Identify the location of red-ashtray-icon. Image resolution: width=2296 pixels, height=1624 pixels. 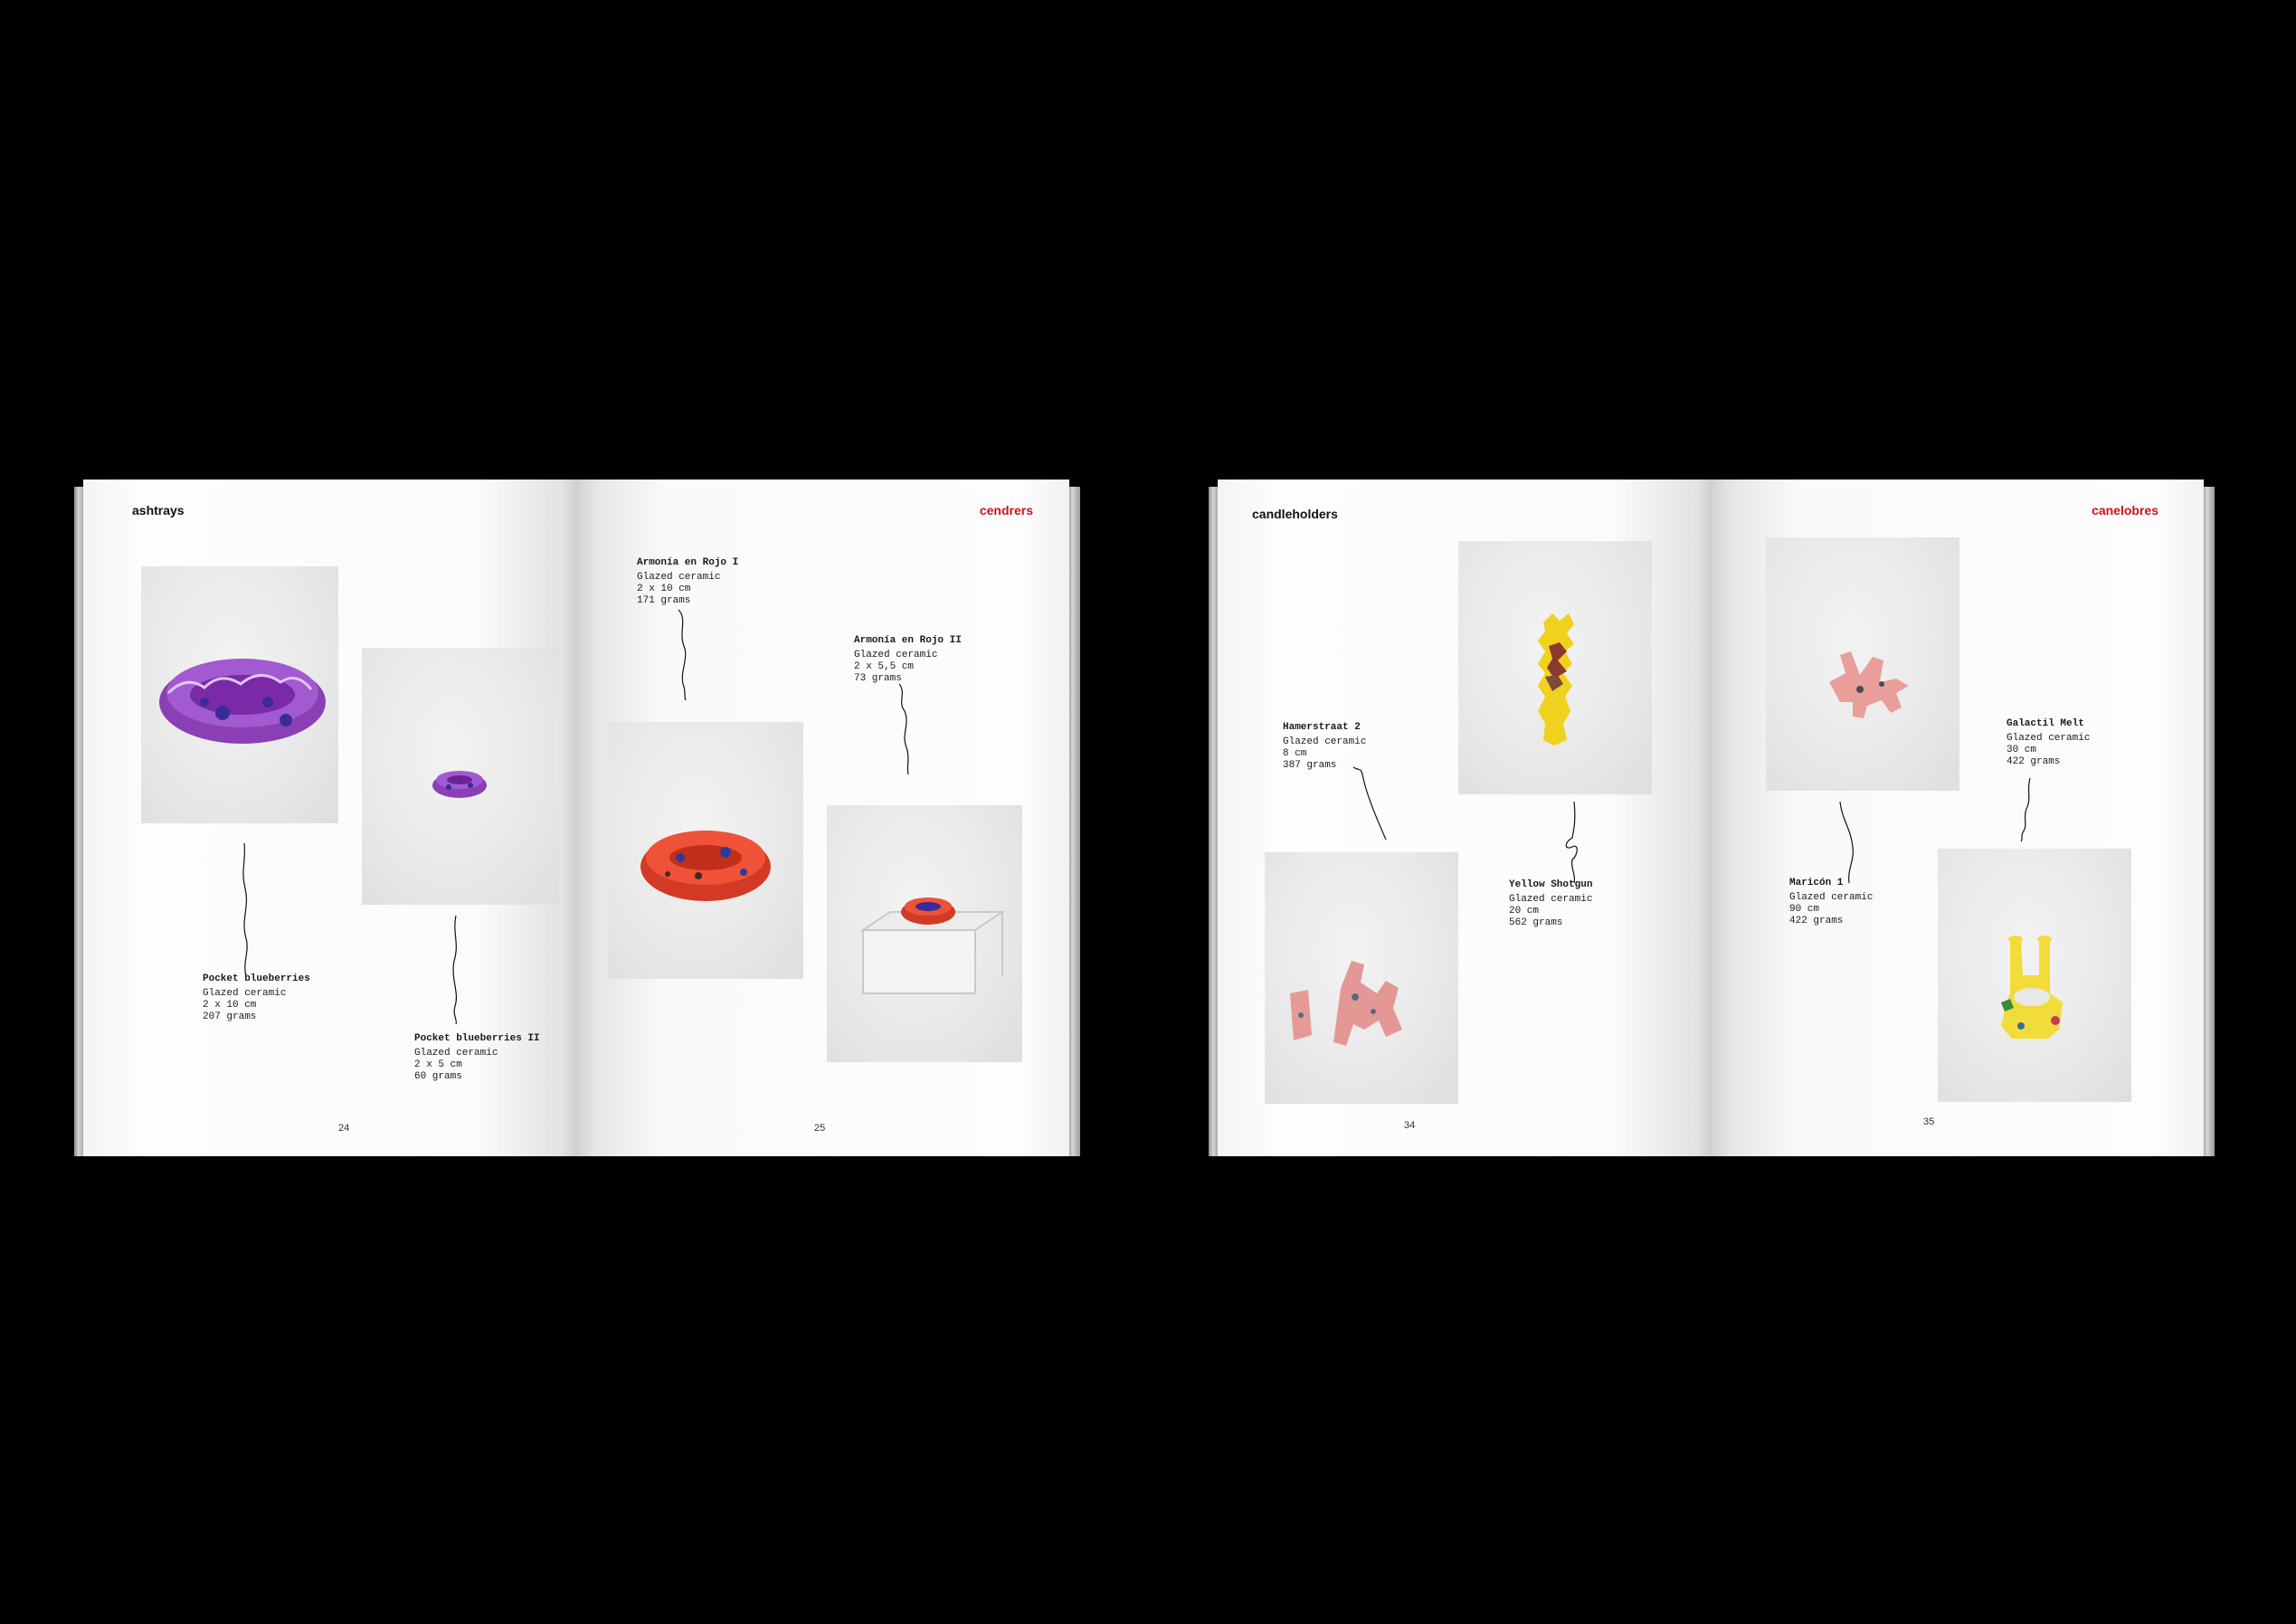
(705, 866).